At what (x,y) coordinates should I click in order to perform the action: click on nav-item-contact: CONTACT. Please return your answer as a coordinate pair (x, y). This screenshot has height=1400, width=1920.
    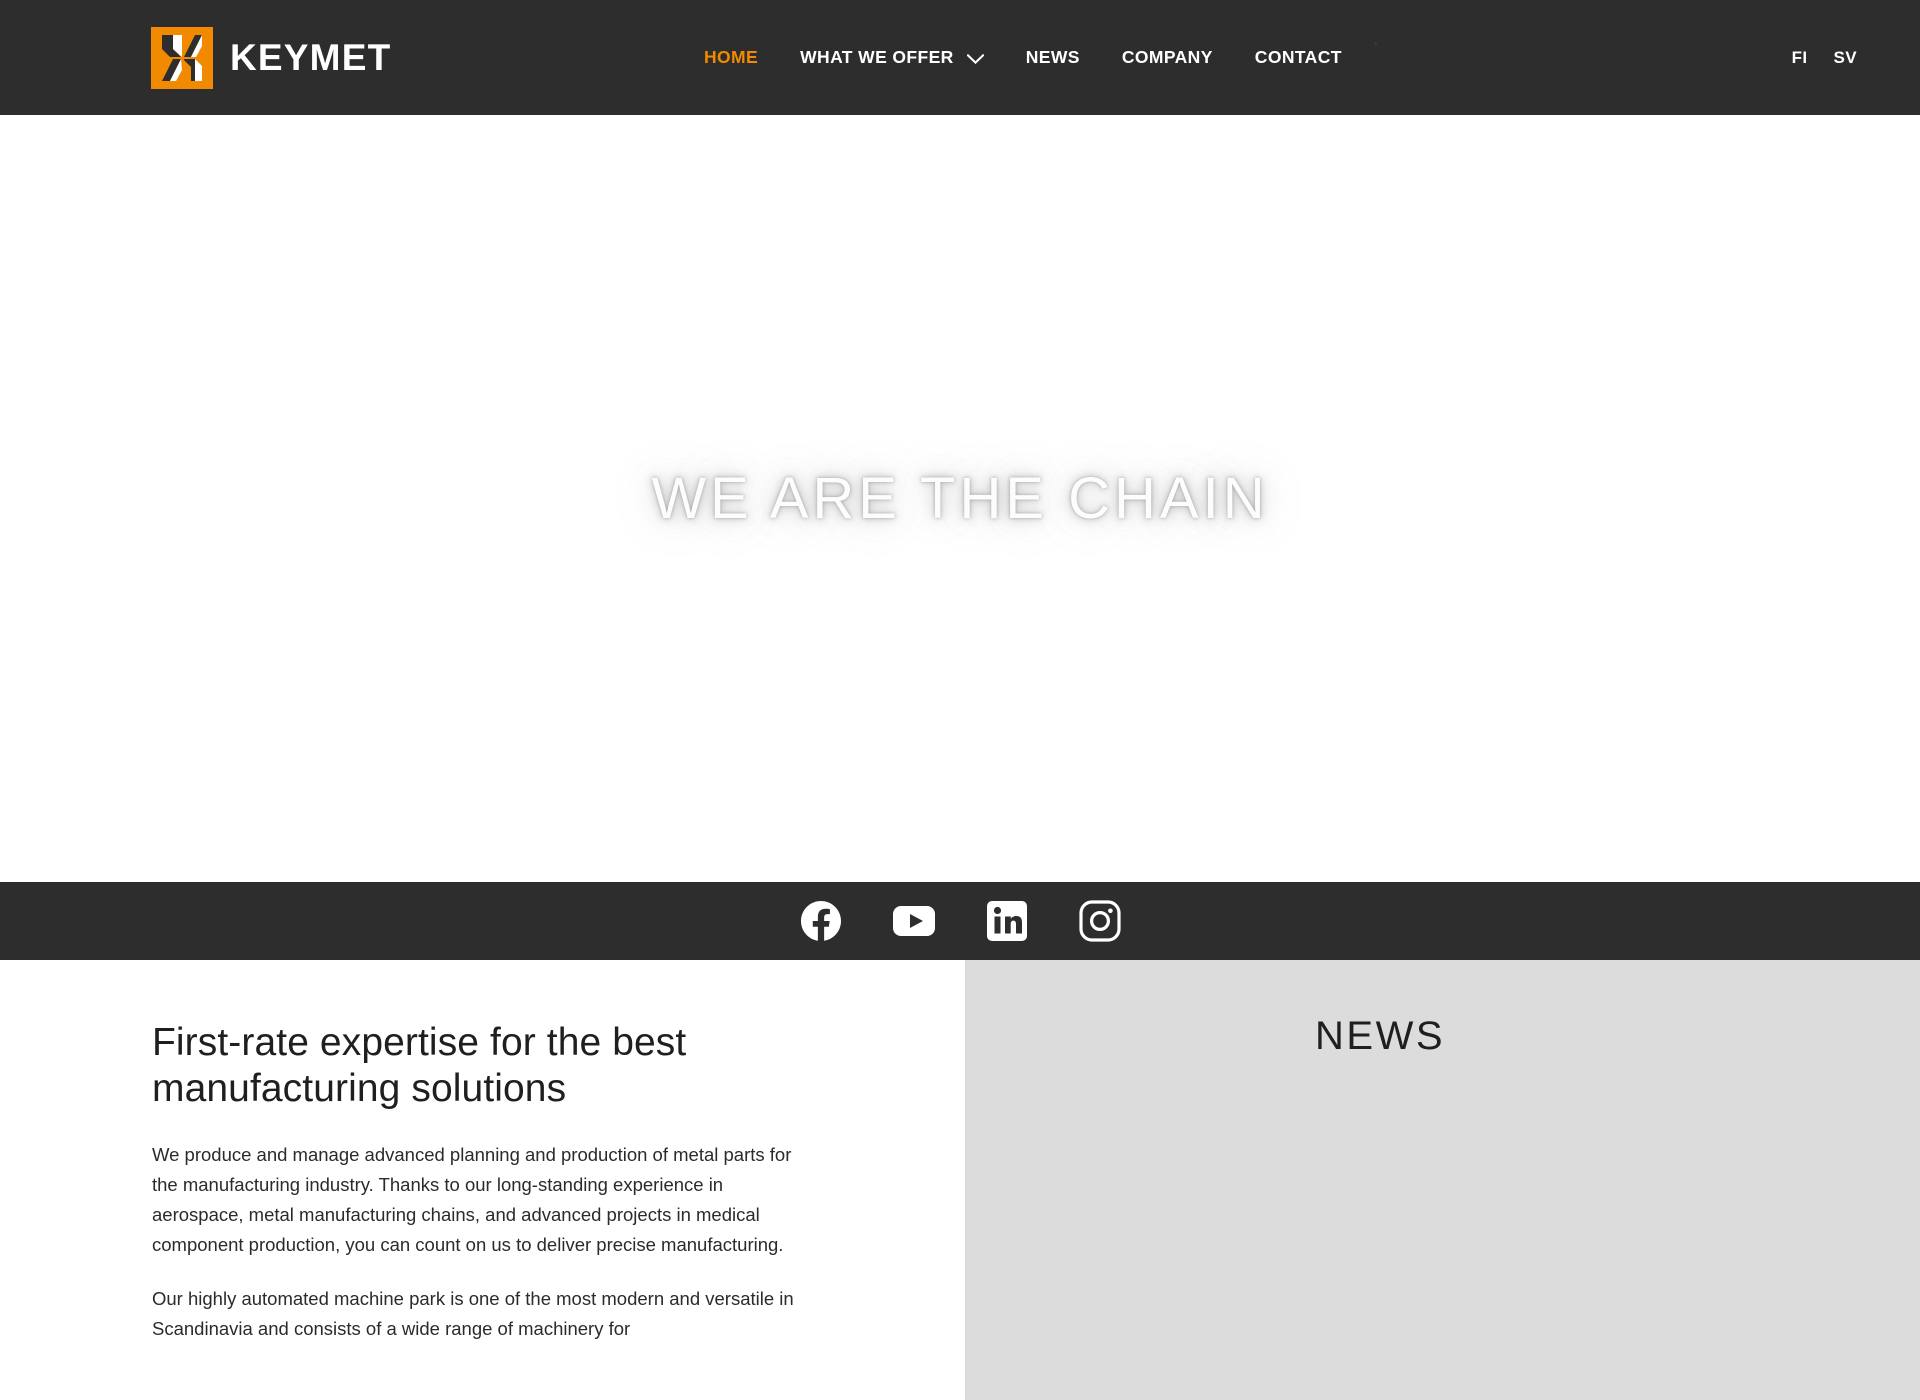
    Looking at the image, I should click on (1298, 57).